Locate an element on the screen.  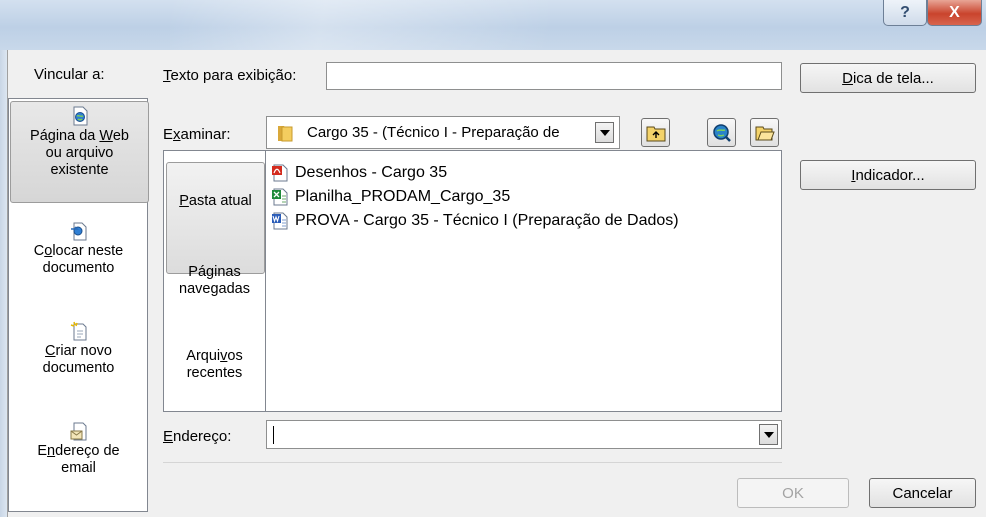
look-in-combobox: Cargo 35 - (Técnico I - Preparação de is located at coordinates (443, 132).